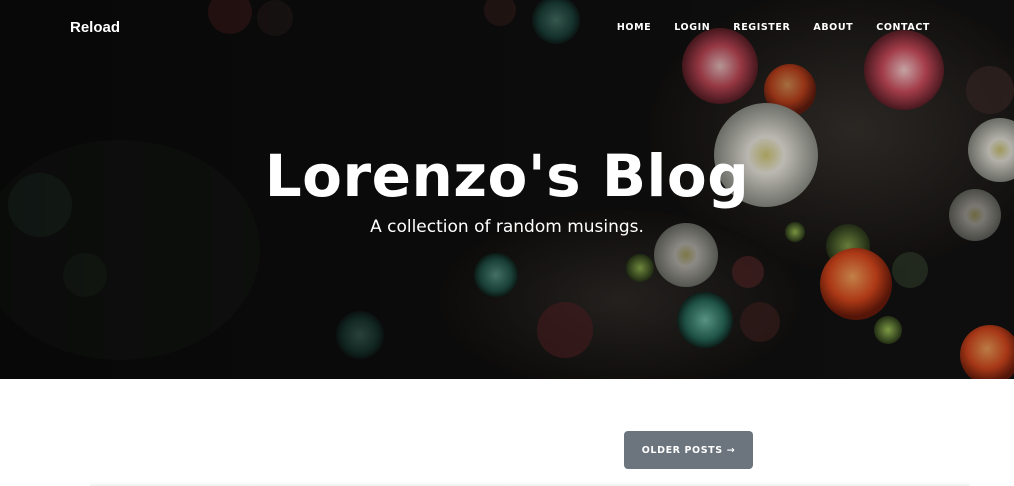 This screenshot has width=1014, height=486. Describe the element at coordinates (95, 27) in the screenshot. I see `navbar-brand: Reload` at that location.